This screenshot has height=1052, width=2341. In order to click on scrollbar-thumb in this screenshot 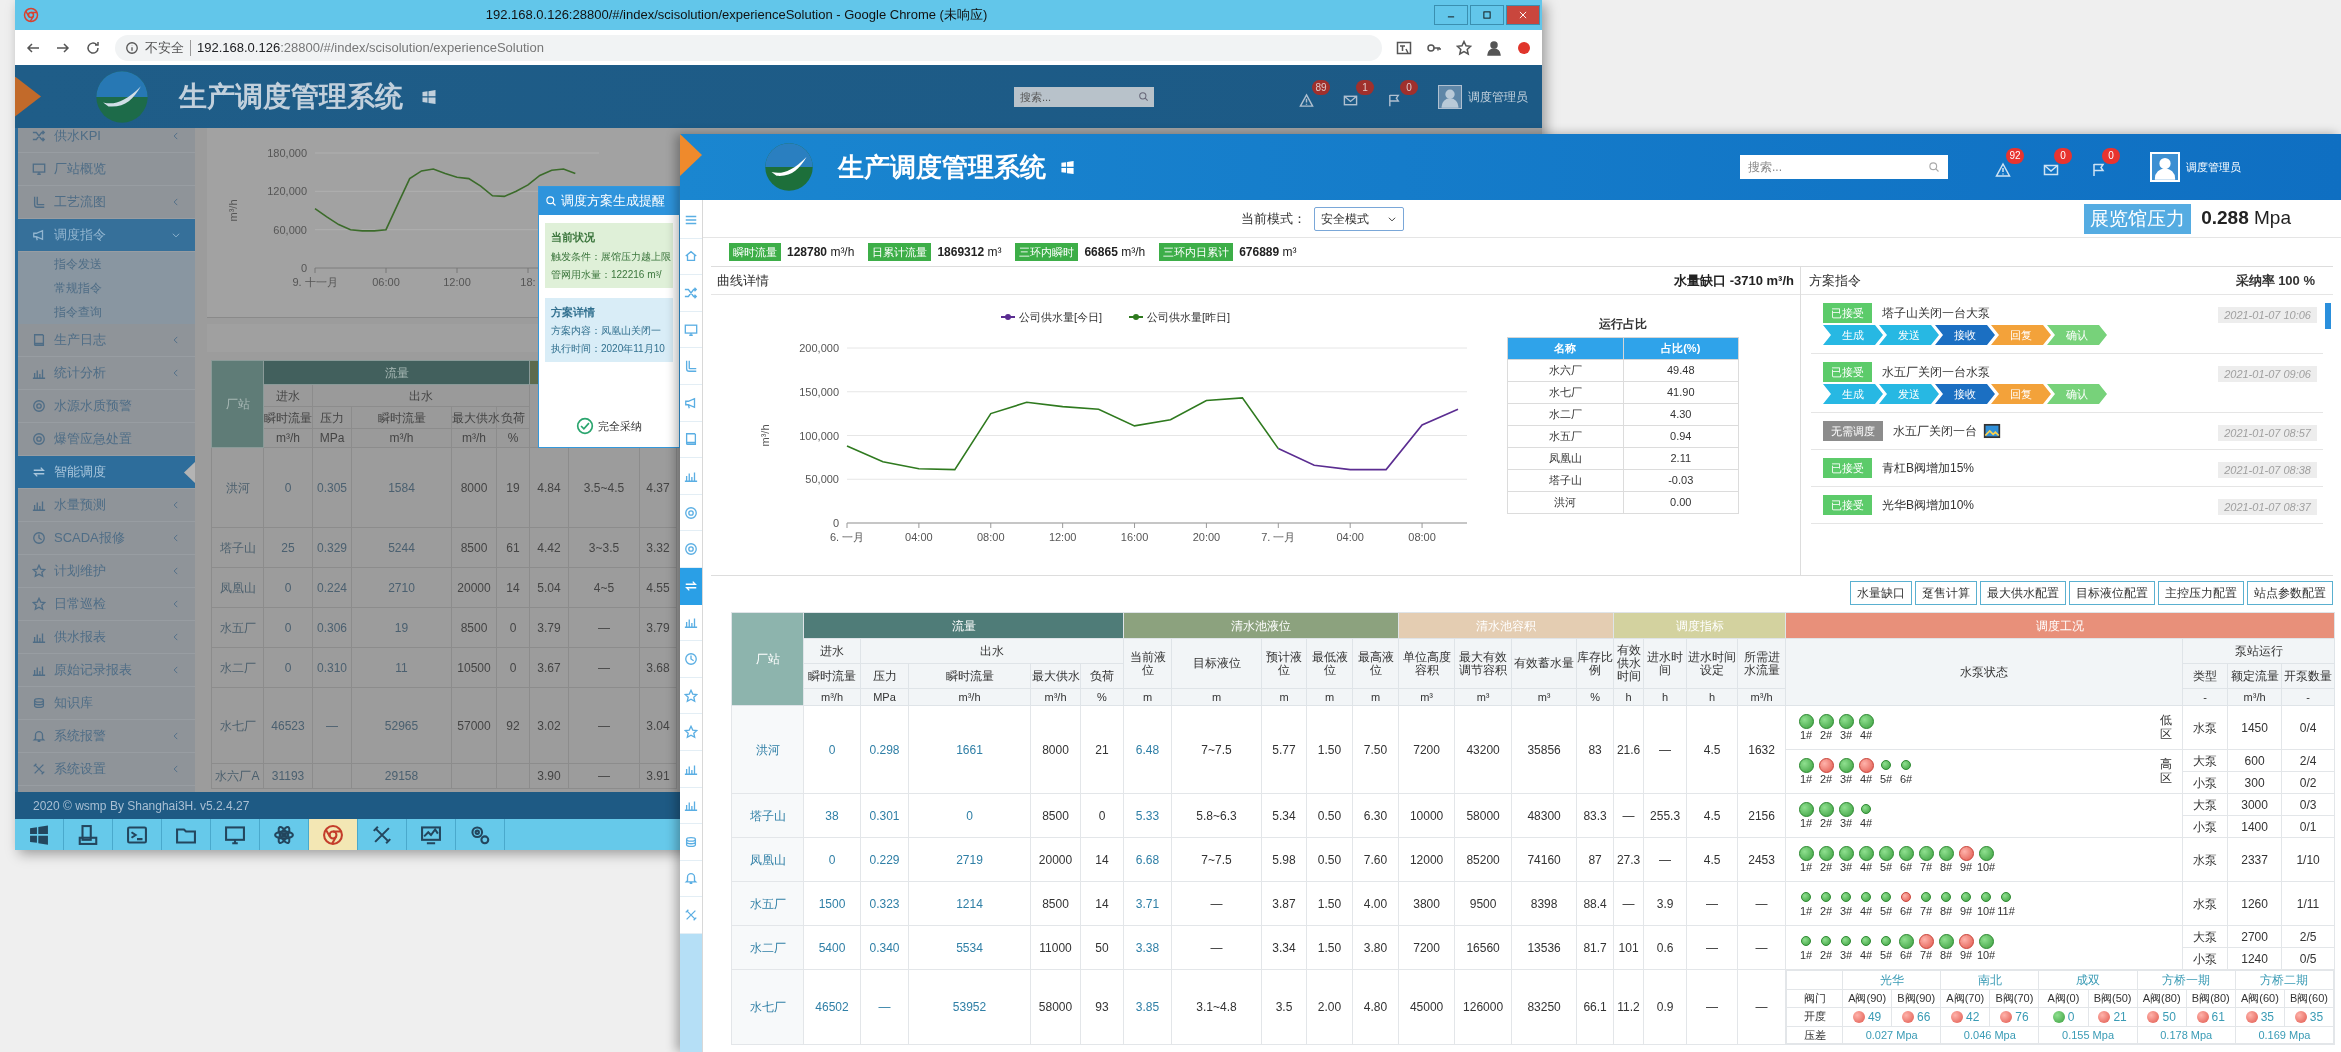, I will do `click(2328, 316)`.